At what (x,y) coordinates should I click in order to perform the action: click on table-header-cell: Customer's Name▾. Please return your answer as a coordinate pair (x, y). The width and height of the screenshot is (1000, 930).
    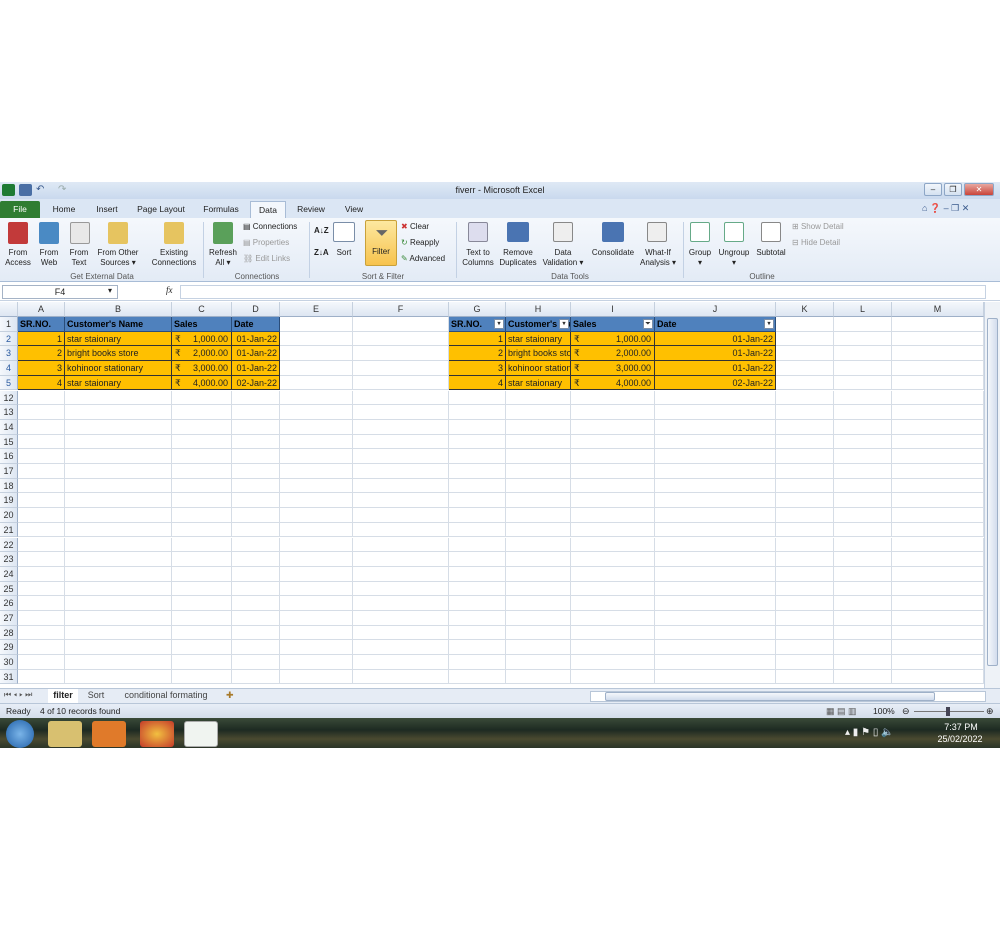
    Looking at the image, I should click on (538, 324).